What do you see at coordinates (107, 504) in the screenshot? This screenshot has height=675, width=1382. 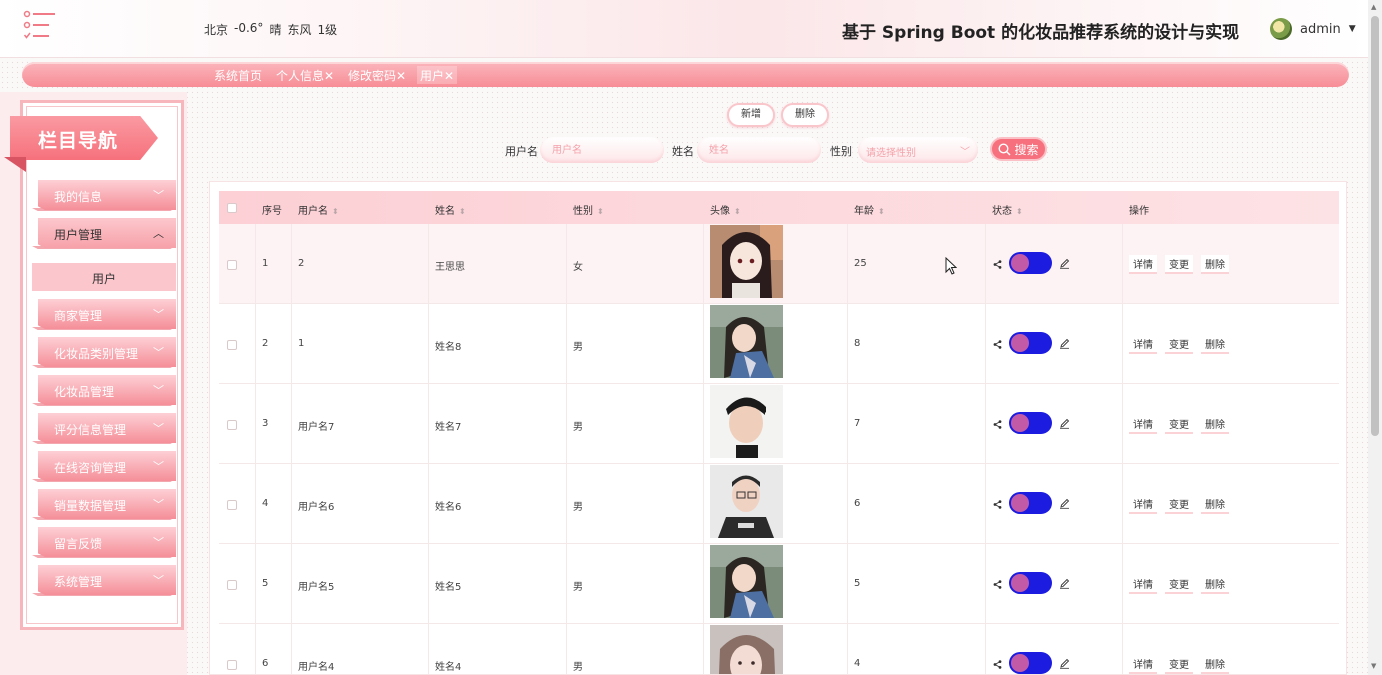 I see `sidebar-item-sales-management: 销量数据管理 ﹀` at bounding box center [107, 504].